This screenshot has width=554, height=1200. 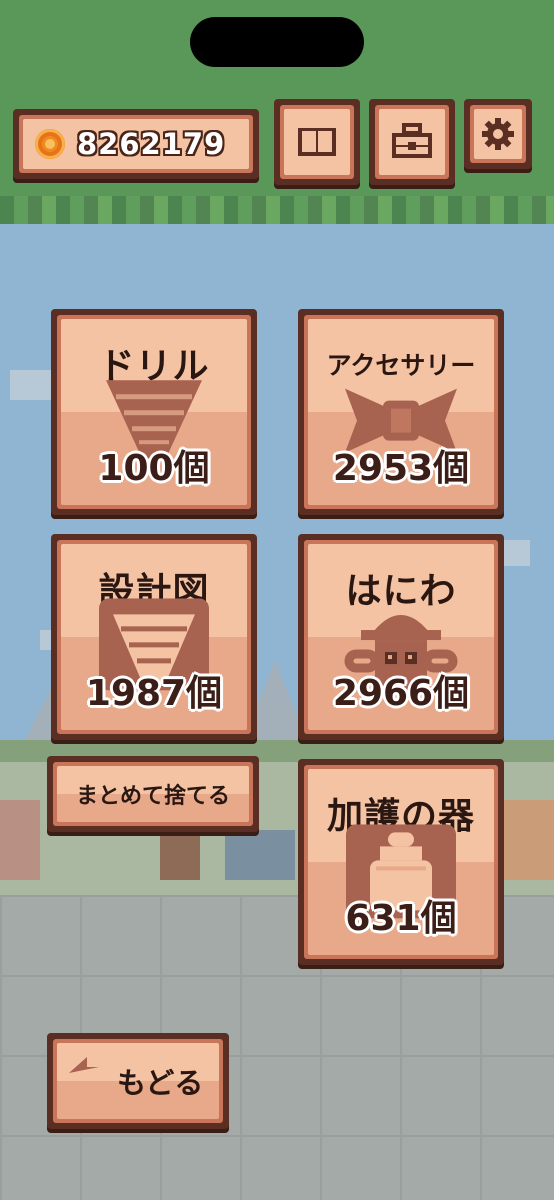 I want to click on settings-button, so click(x=498, y=134).